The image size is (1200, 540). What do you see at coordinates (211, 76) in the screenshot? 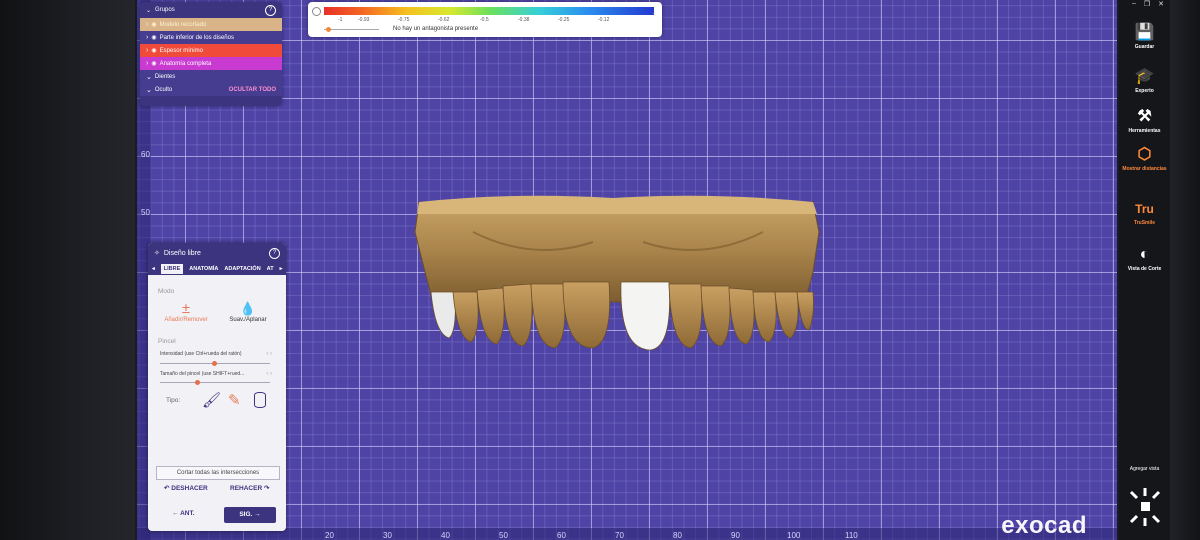
I see `group-row-teeth: ⌄ Dientes` at bounding box center [211, 76].